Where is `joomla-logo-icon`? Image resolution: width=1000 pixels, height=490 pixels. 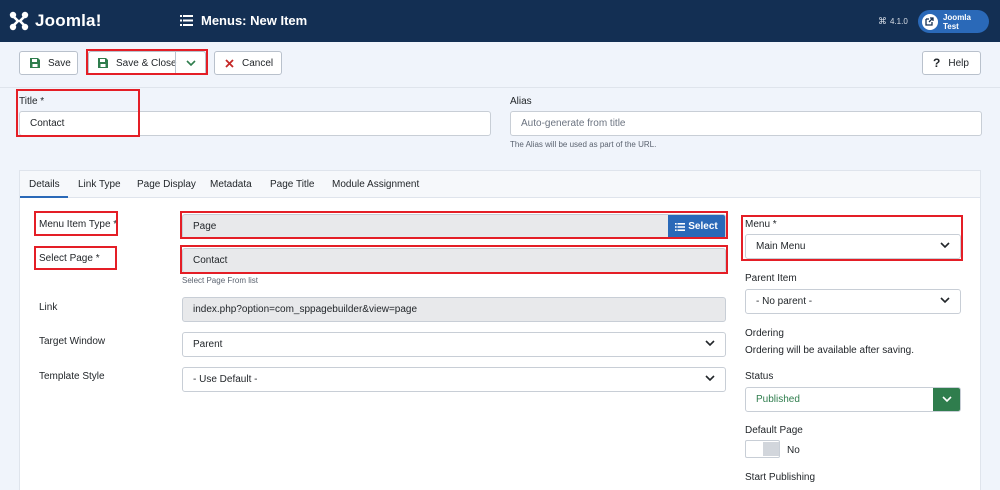
joomla-logo-icon is located at coordinates (19, 21).